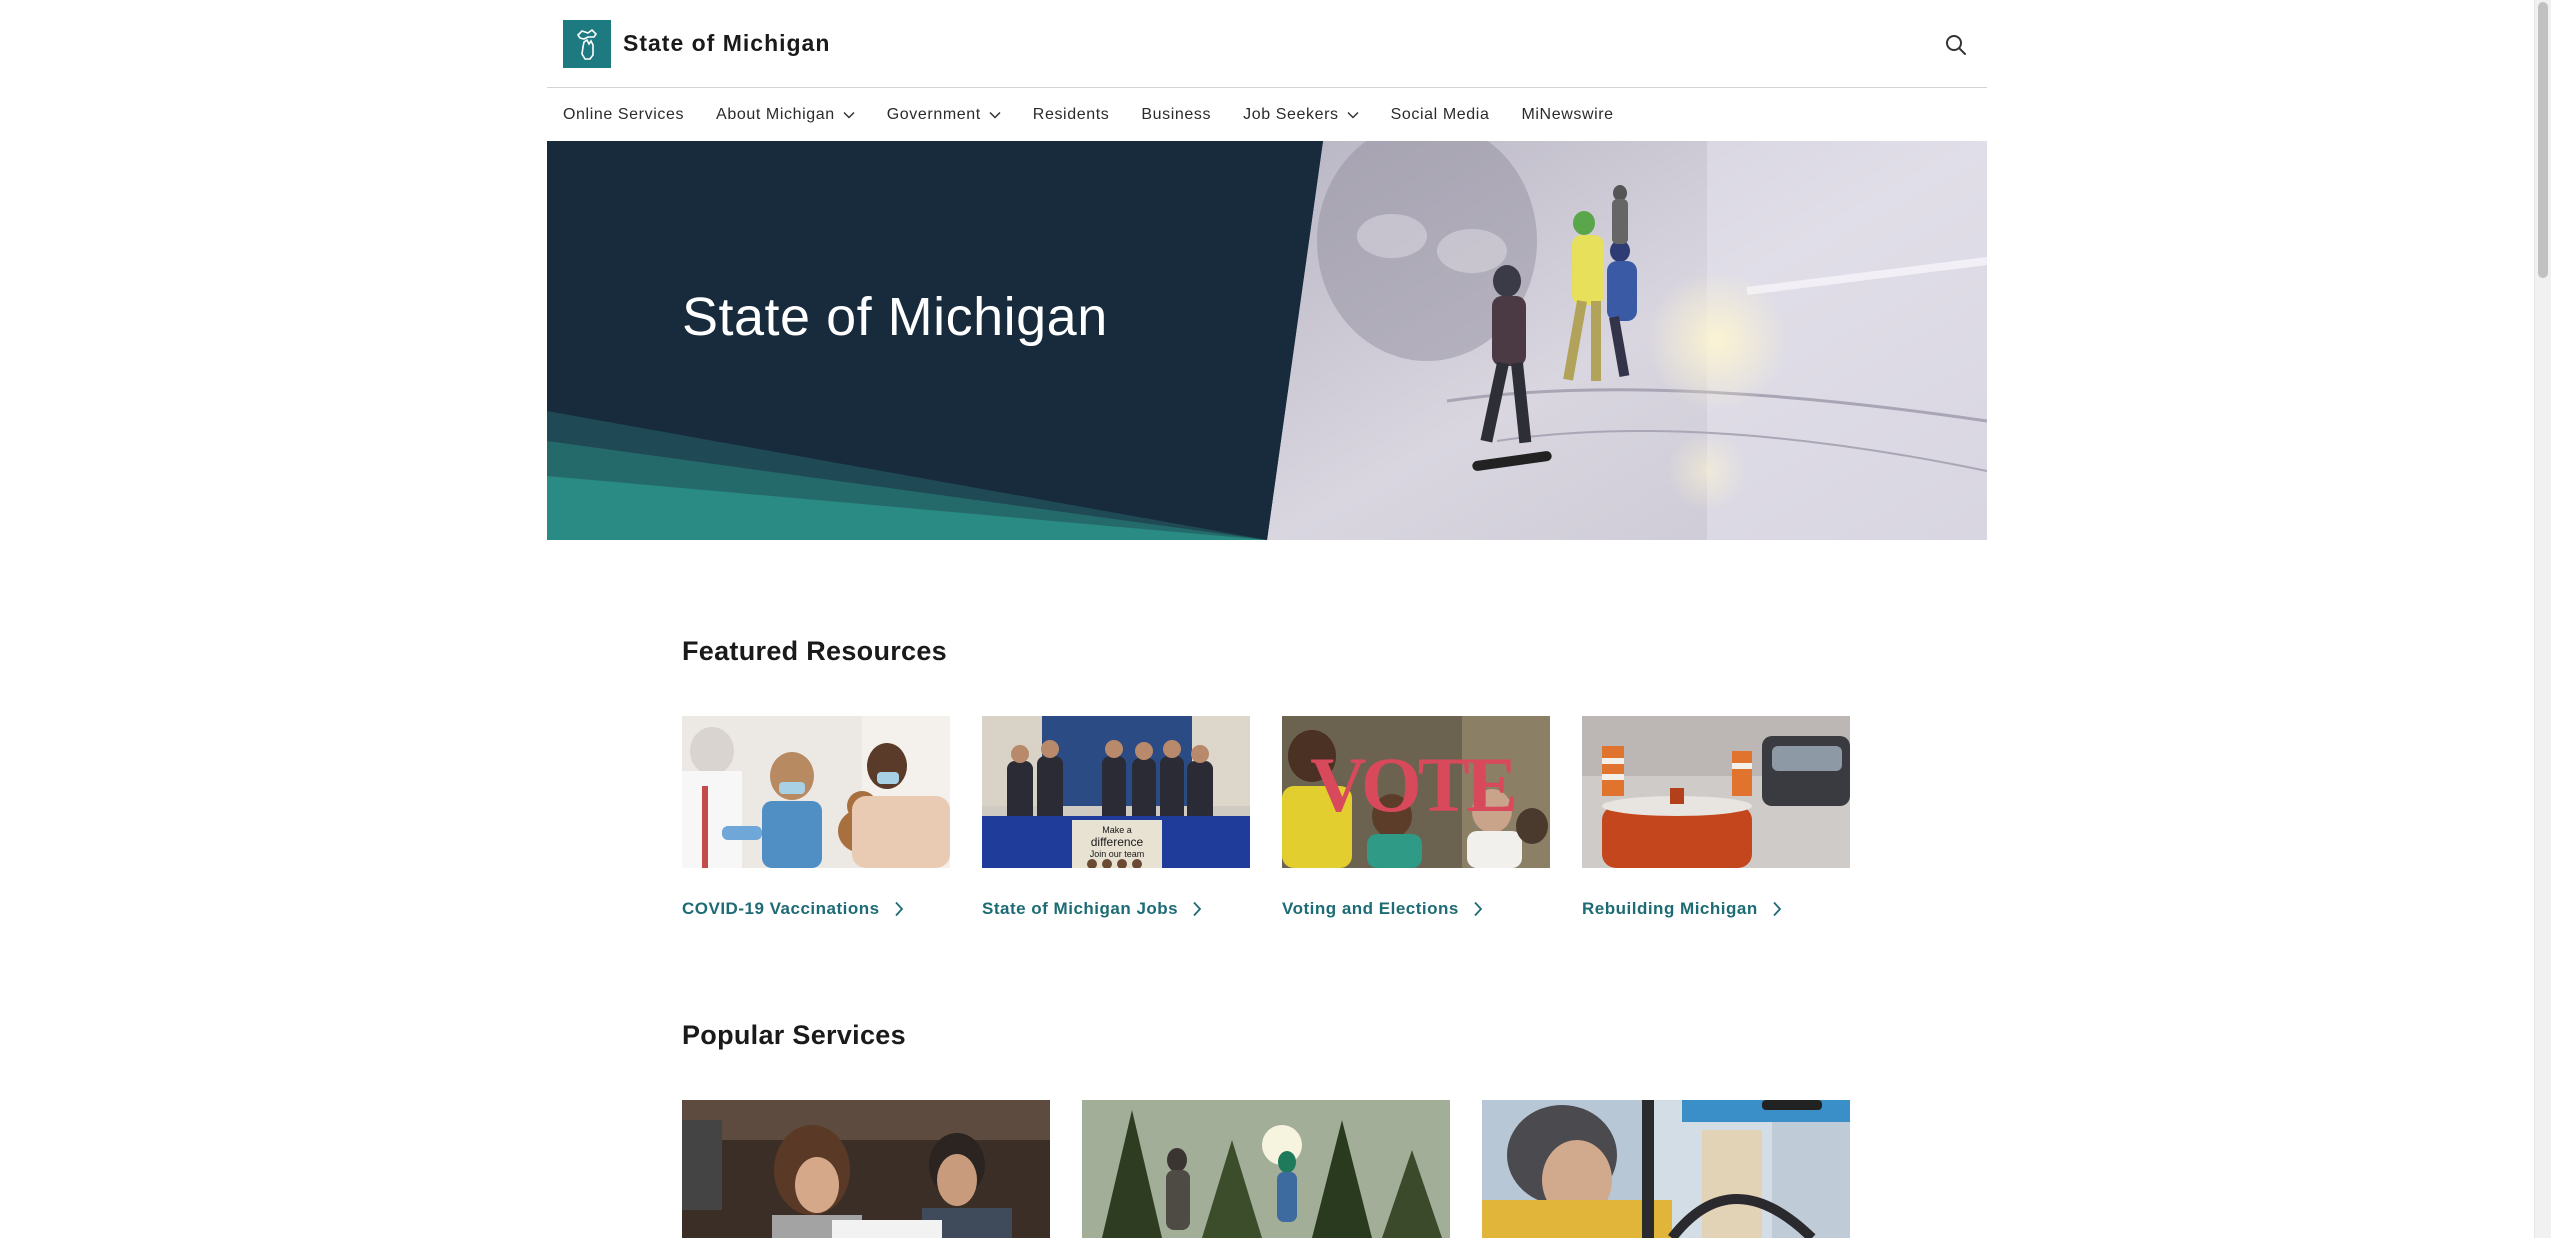 The height and width of the screenshot is (1238, 2551). I want to click on search-icon, so click(1956, 45).